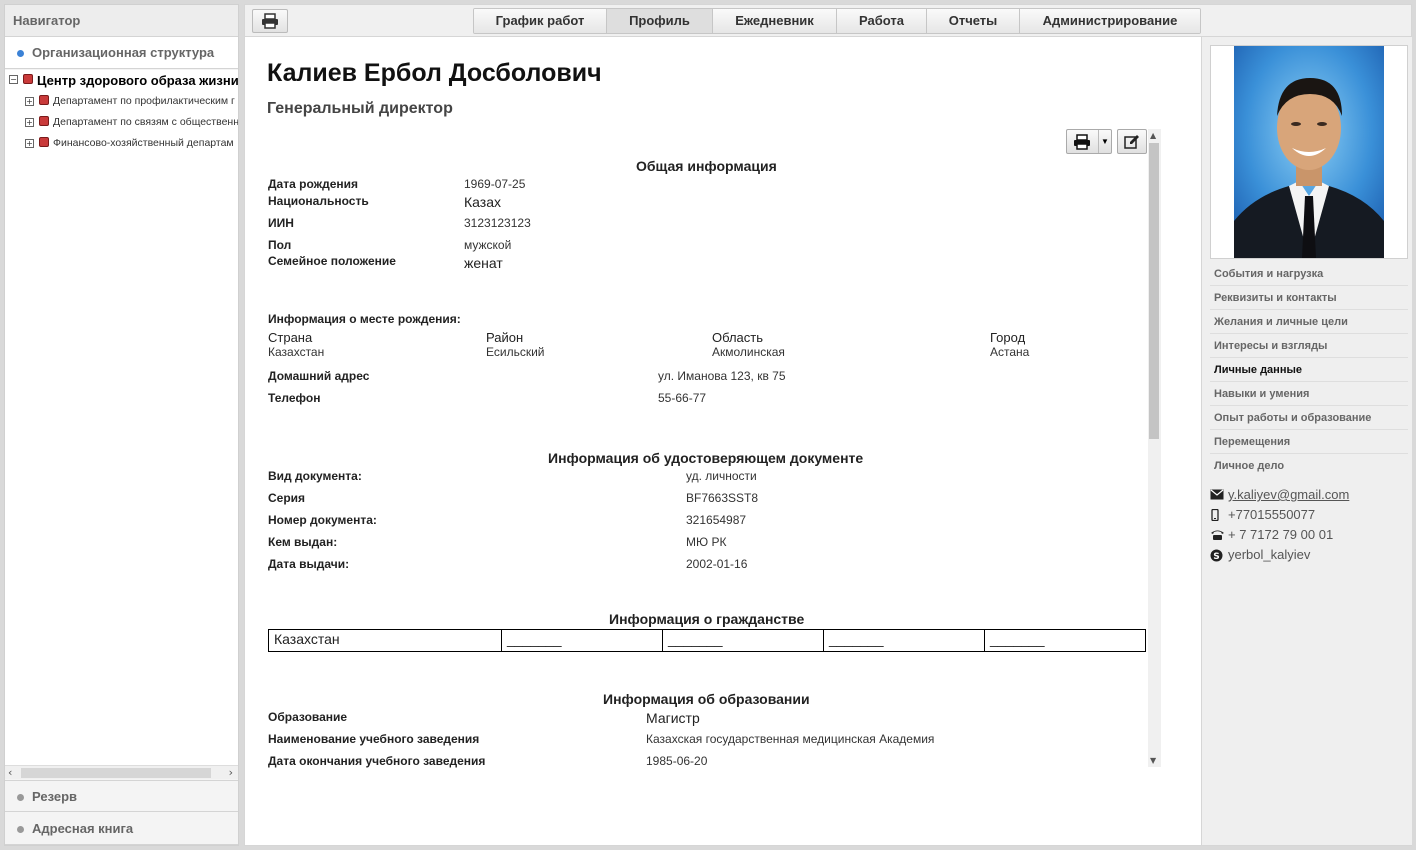 Image resolution: width=1416 pixels, height=850 pixels. Describe the element at coordinates (717, 564) in the screenshot. I see `issue-date-value: 2002-01-16` at that location.